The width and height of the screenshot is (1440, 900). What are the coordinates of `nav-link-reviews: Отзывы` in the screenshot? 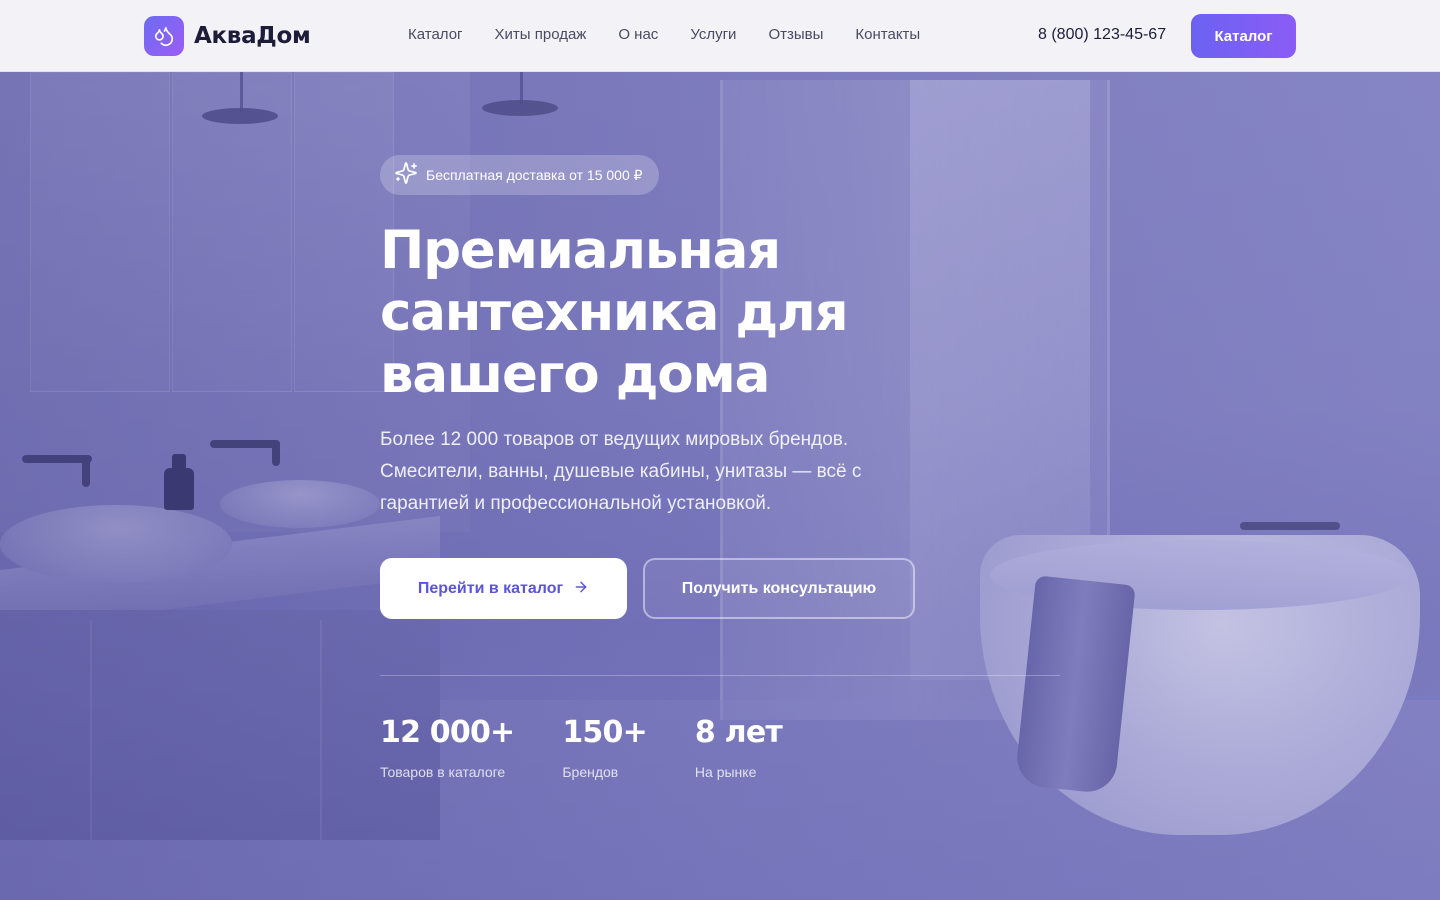 It's located at (795, 35).